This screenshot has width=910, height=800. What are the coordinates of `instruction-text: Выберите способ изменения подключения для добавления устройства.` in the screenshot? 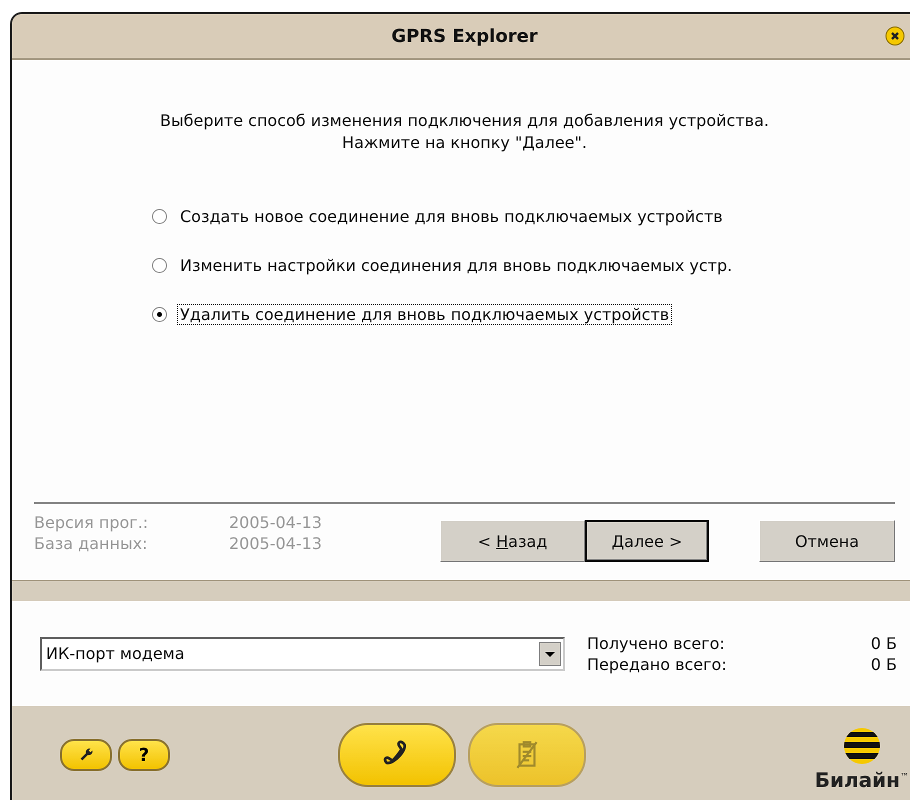 It's located at (464, 121).